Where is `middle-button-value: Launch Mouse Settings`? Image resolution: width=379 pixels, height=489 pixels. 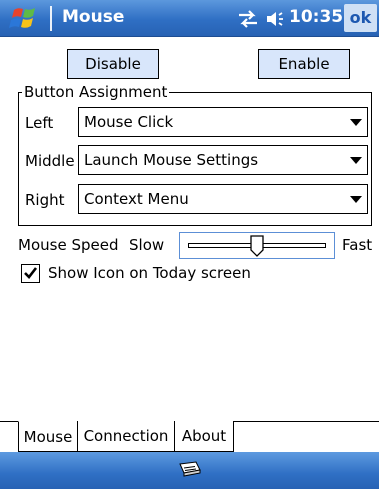 middle-button-value: Launch Mouse Settings is located at coordinates (171, 160).